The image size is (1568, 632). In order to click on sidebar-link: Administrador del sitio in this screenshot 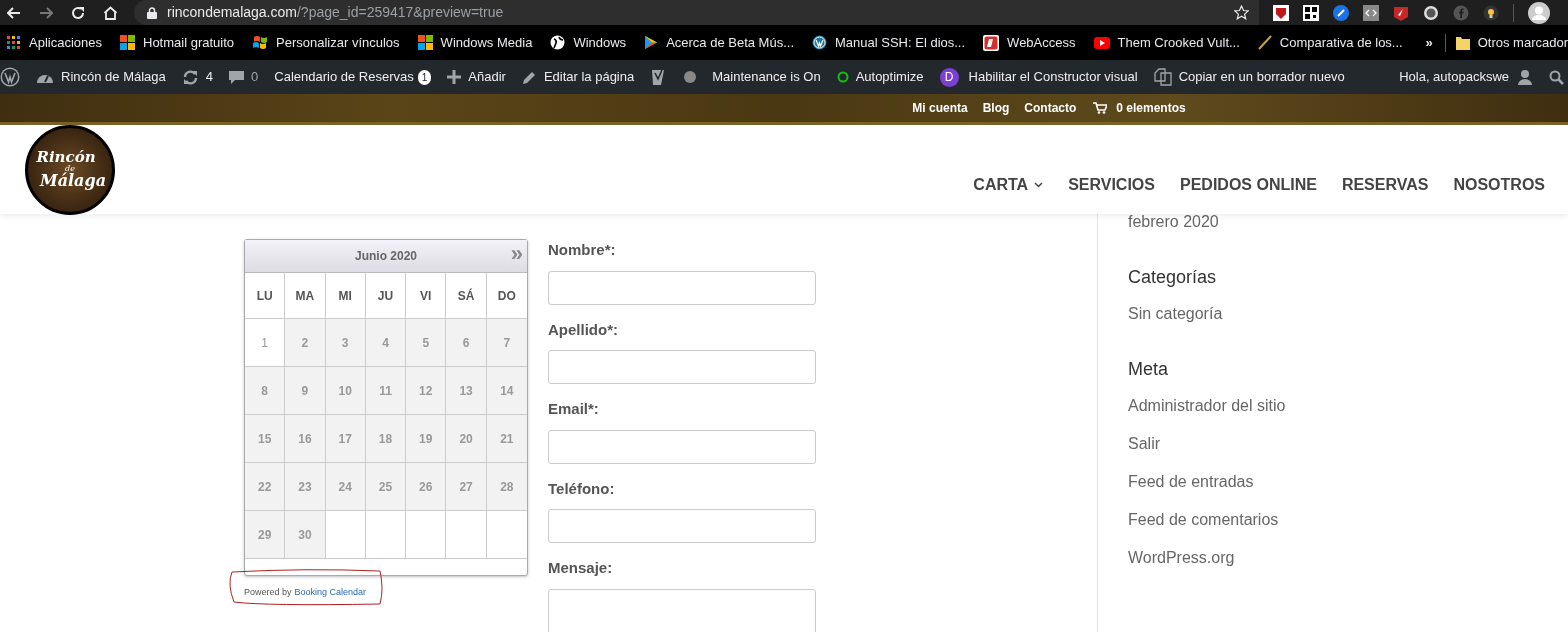, I will do `click(1207, 406)`.